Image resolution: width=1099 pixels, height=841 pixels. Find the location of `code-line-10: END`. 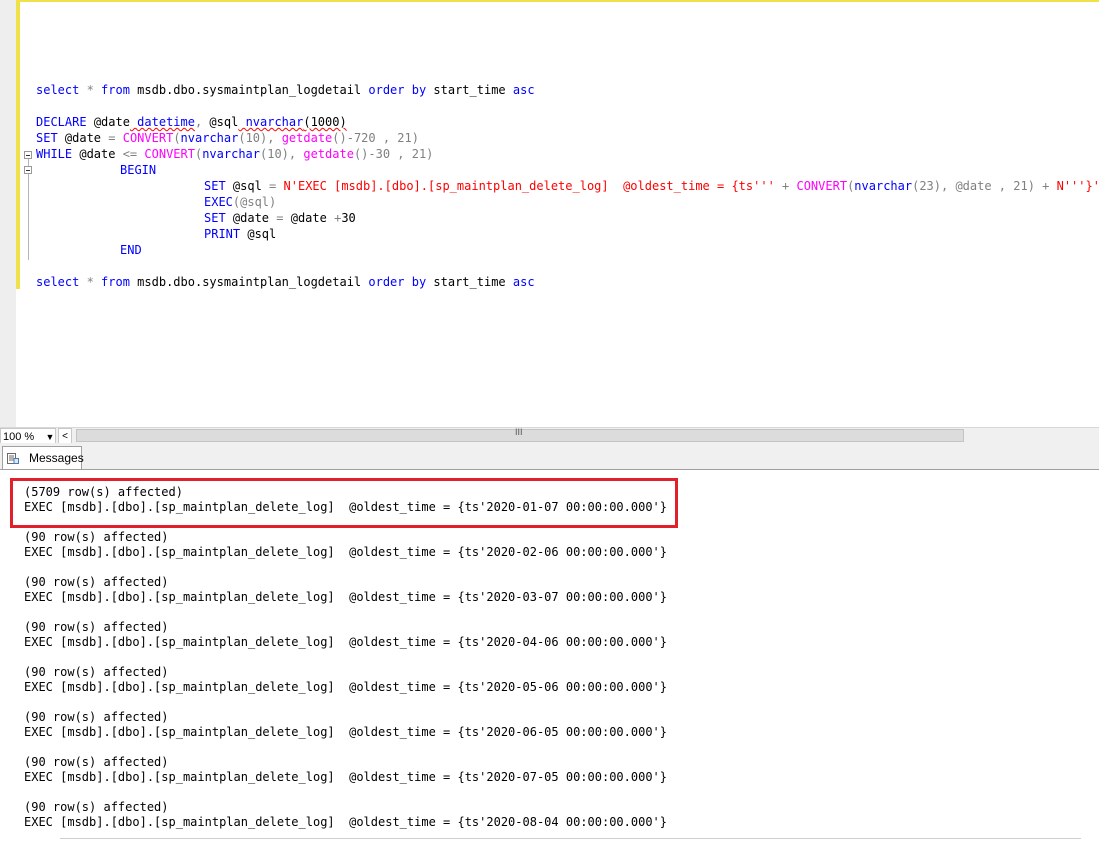

code-line-10: END is located at coordinates (131, 250).